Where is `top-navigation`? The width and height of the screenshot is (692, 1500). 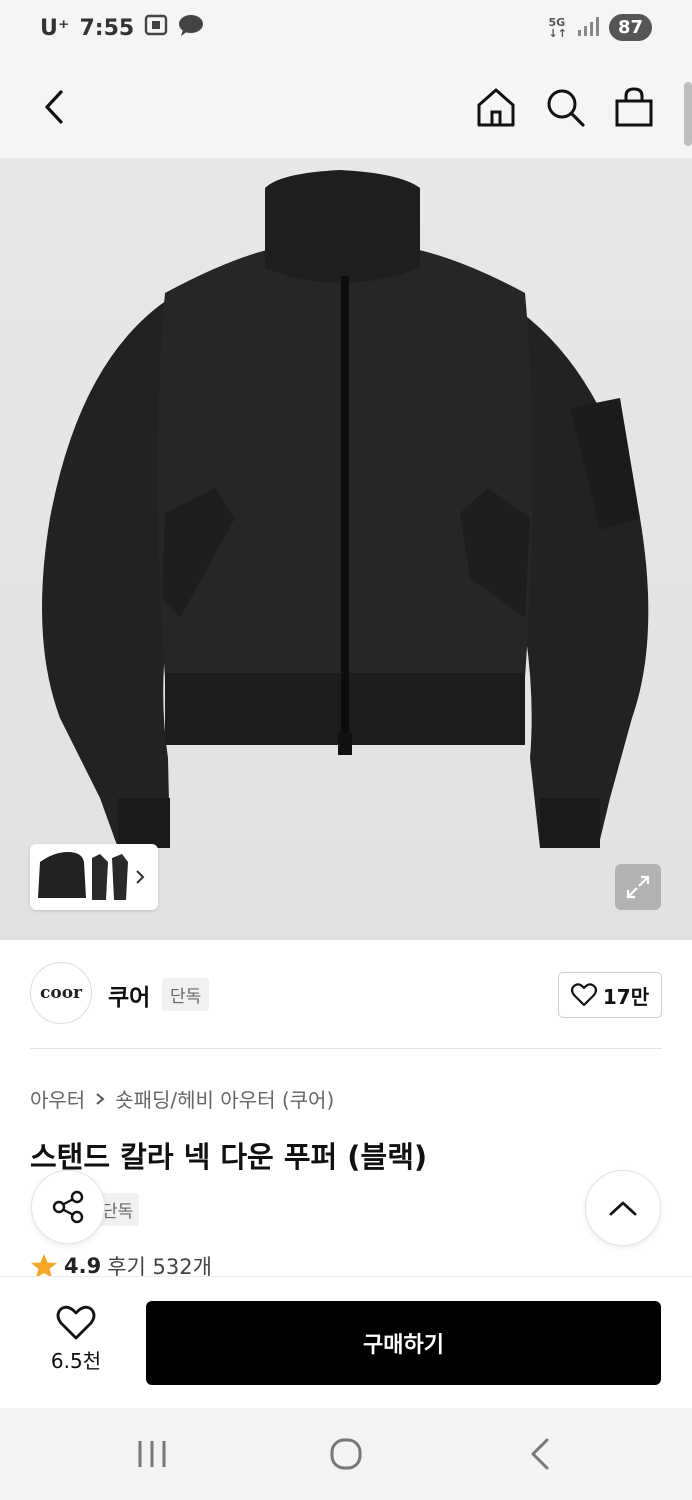 top-navigation is located at coordinates (346, 108).